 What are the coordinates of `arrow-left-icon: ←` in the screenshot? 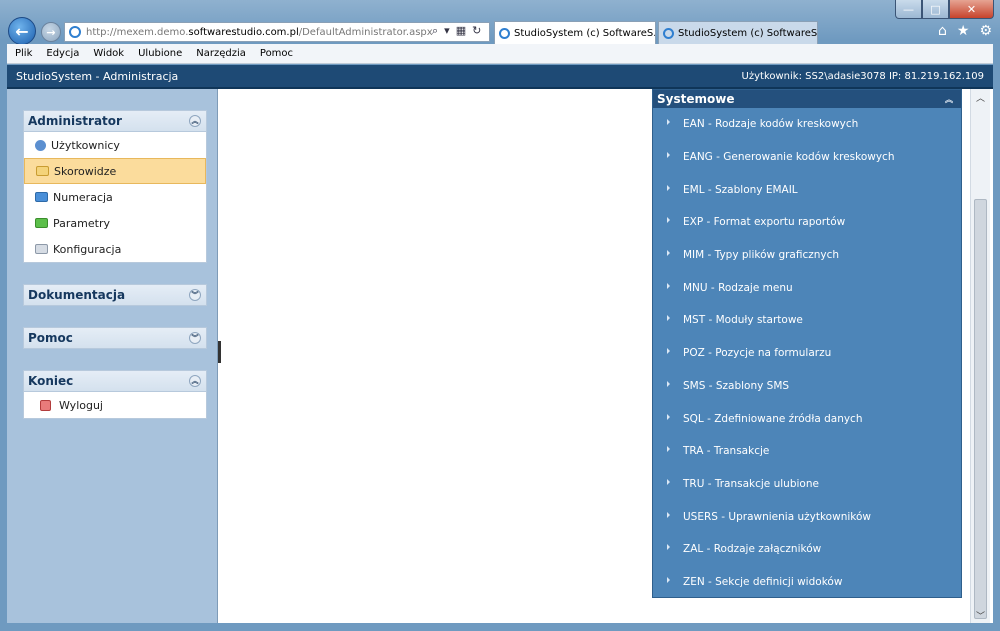 It's located at (22, 31).